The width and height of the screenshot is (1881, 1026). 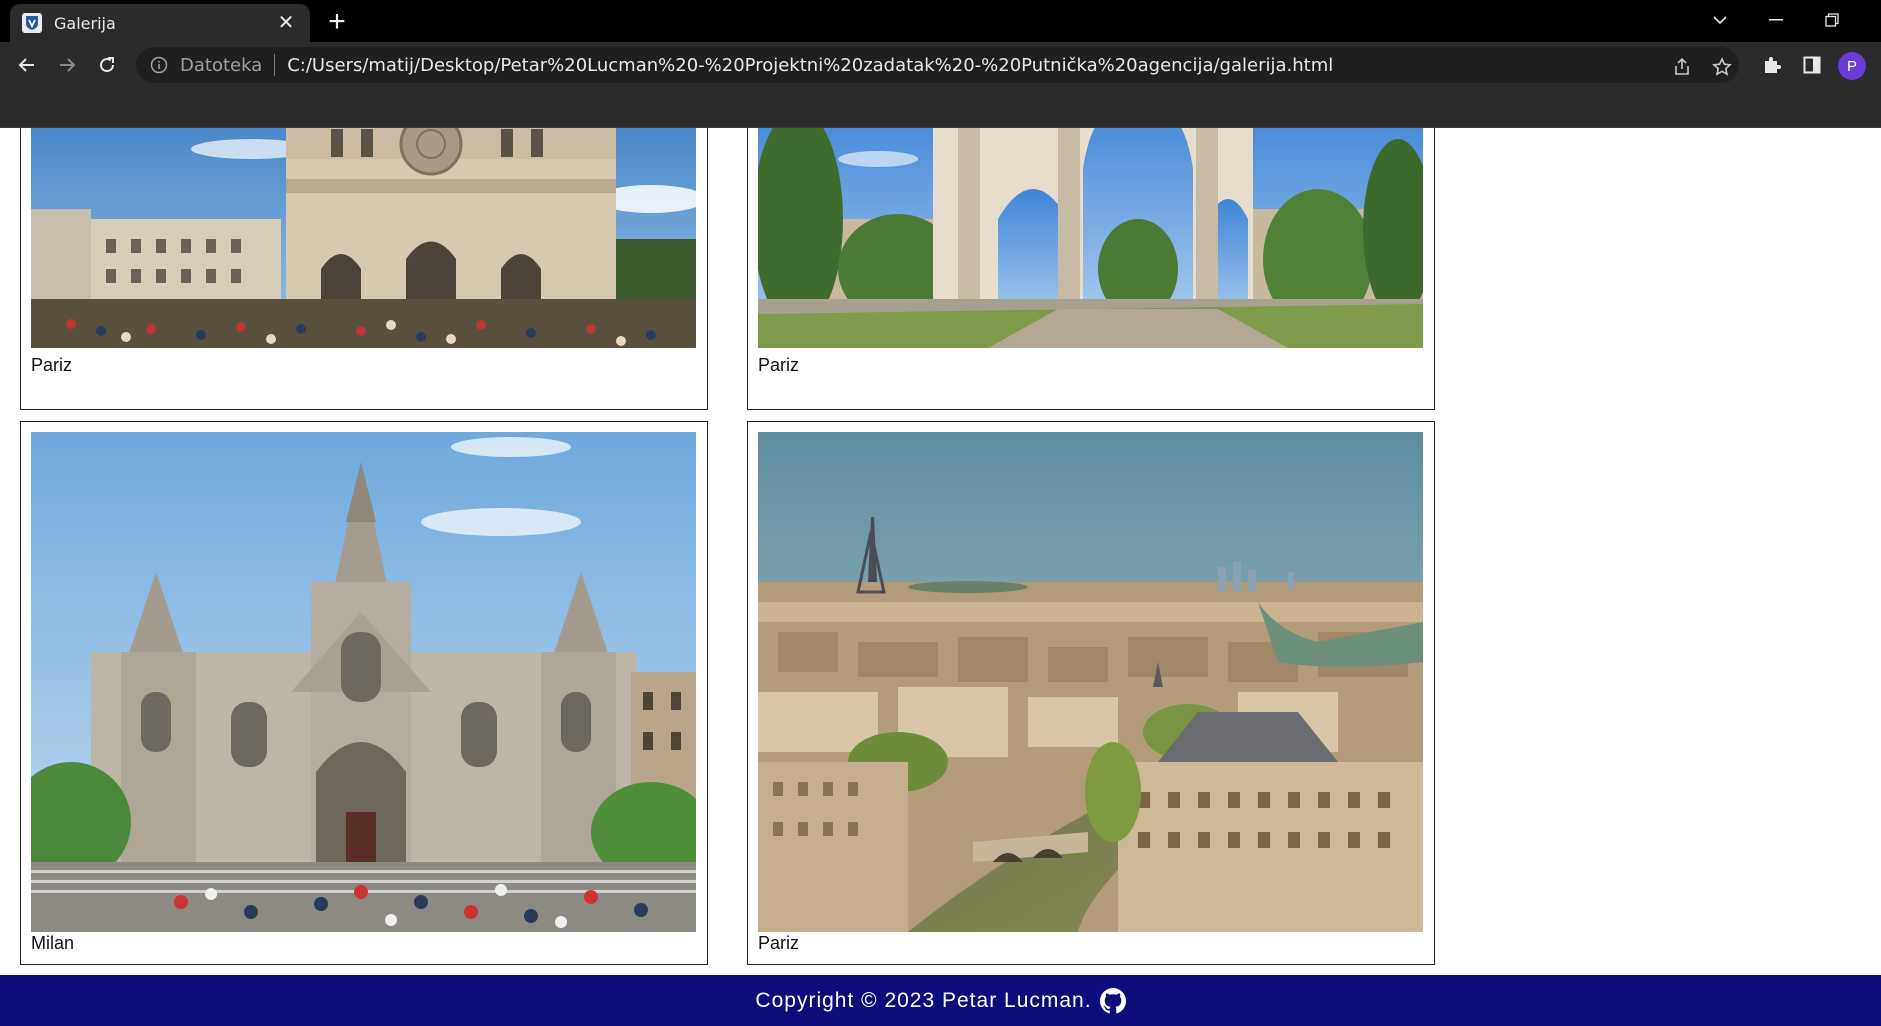 What do you see at coordinates (363, 238) in the screenshot?
I see `notre-dame-photo` at bounding box center [363, 238].